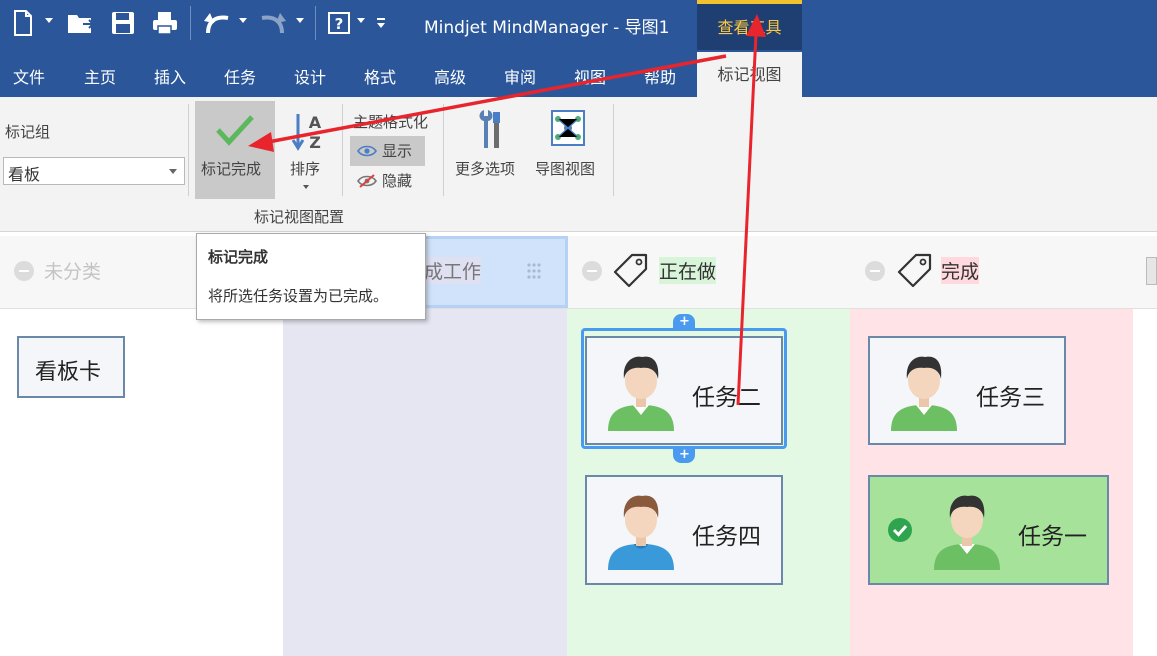  What do you see at coordinates (749, 2) in the screenshot?
I see `context-tab-highlight` at bounding box center [749, 2].